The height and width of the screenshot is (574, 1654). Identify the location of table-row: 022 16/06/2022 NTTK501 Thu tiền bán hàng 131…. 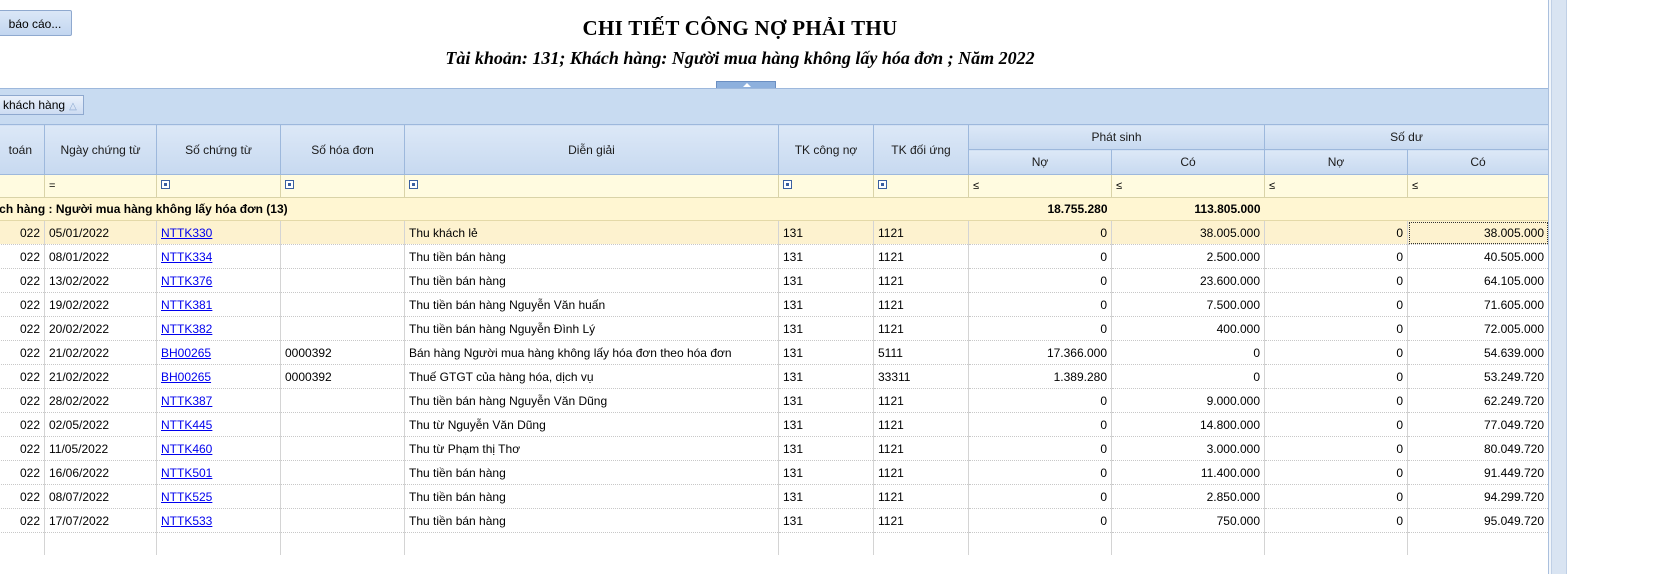
(774, 472).